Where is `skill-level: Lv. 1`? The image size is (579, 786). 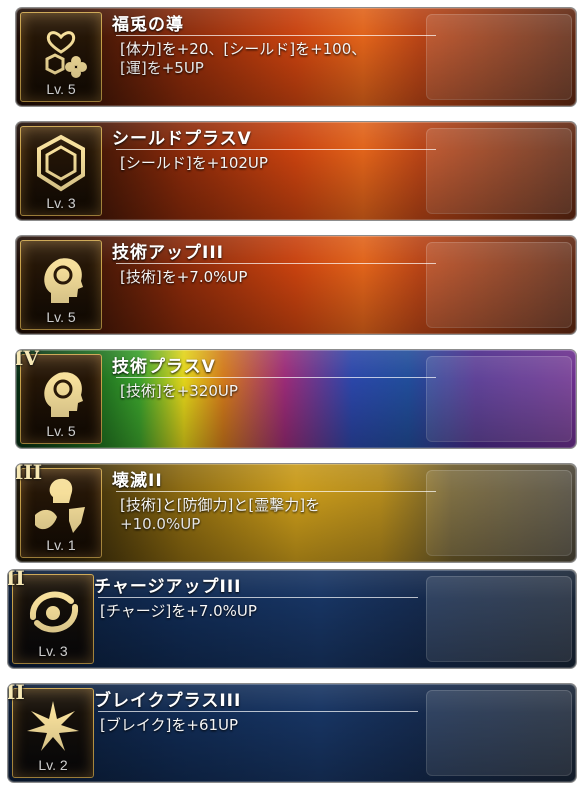 skill-level: Lv. 1 is located at coordinates (61, 545).